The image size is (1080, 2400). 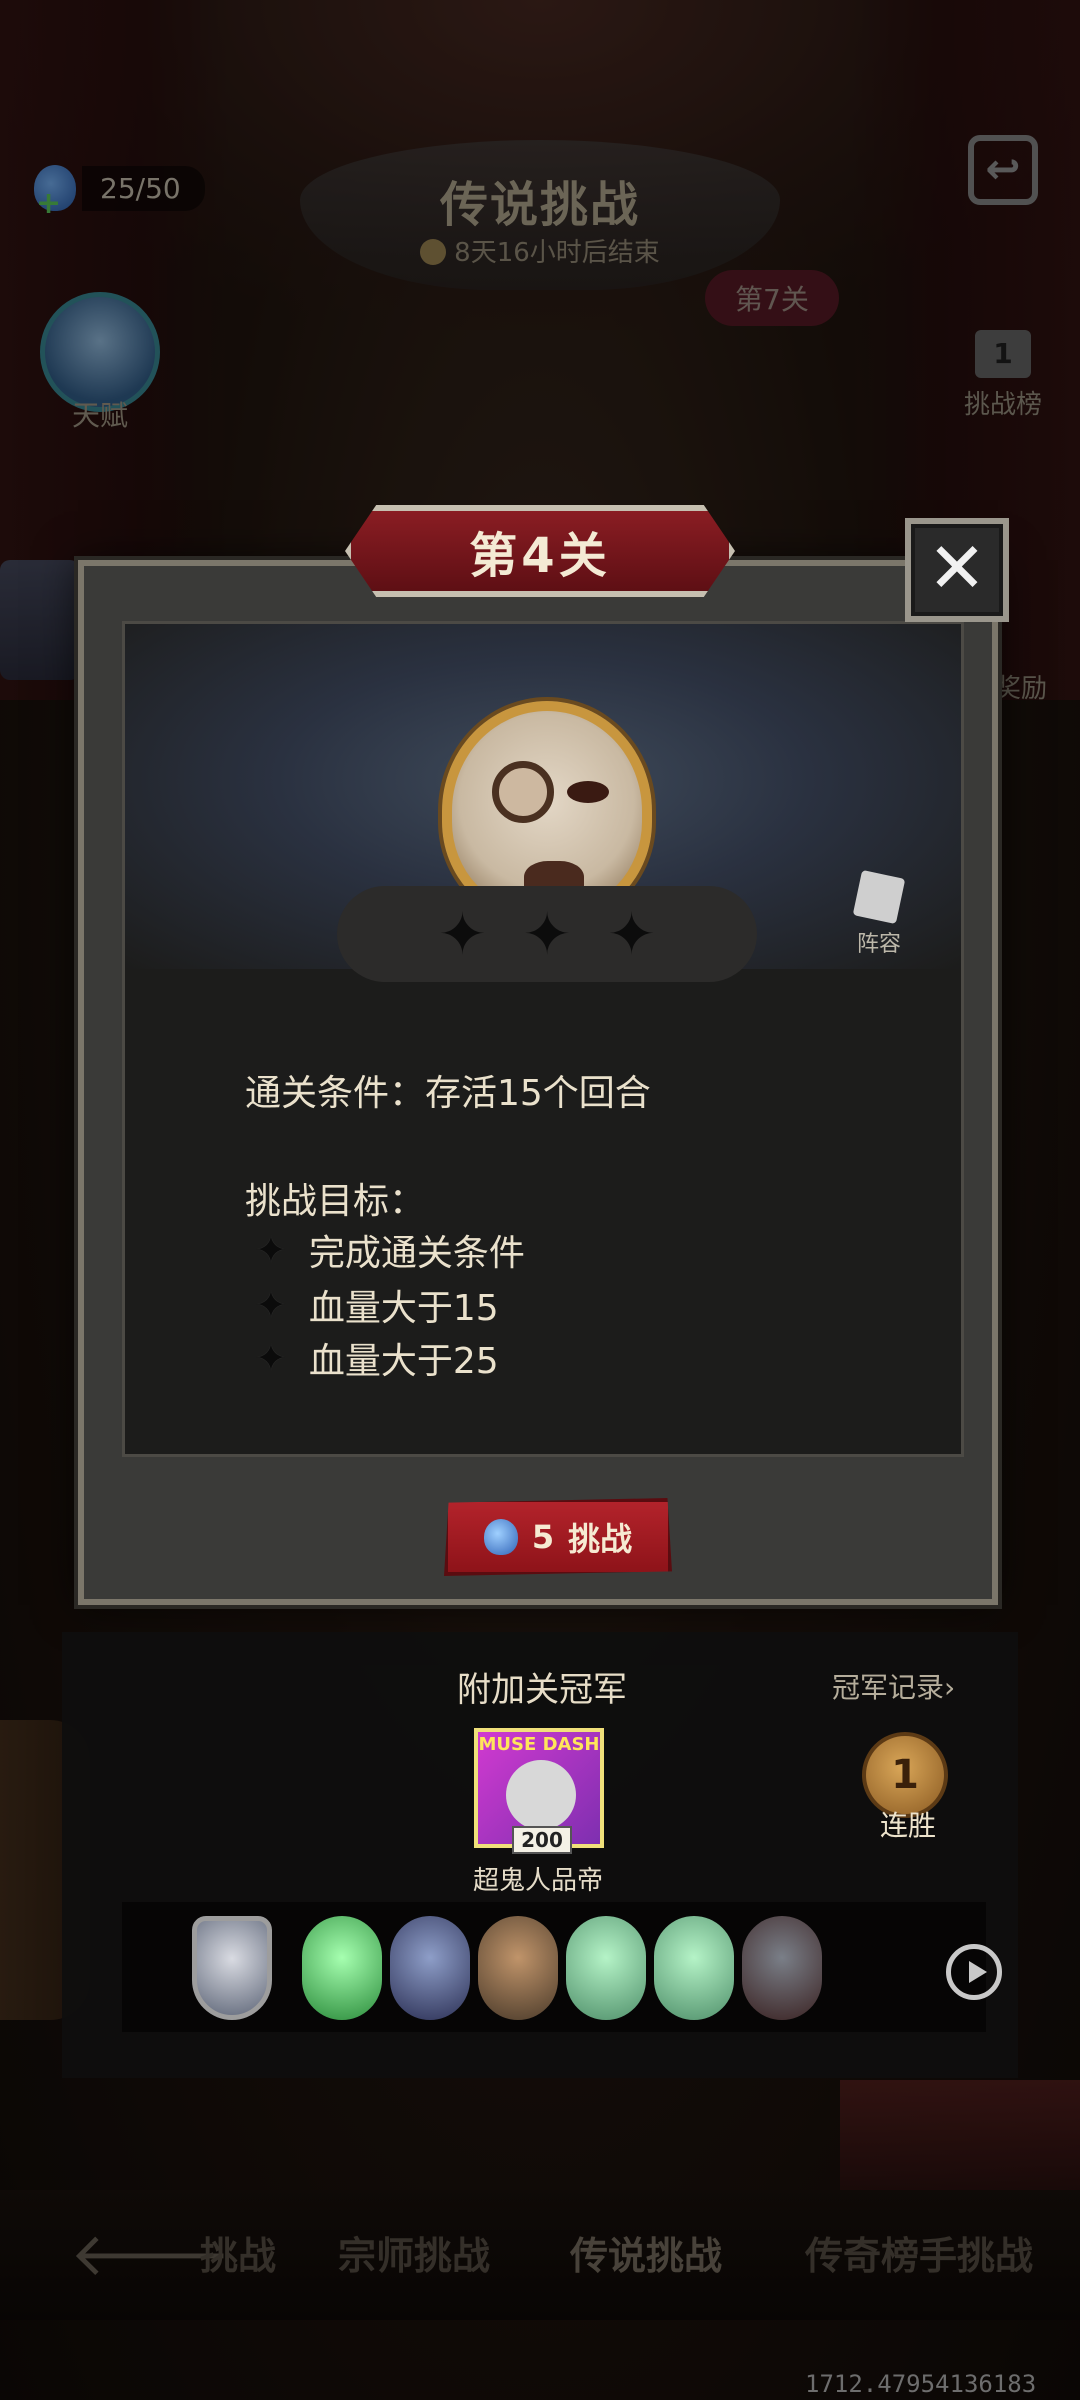 I want to click on clear-condition: 通关条件：存活15个回合, so click(x=448, y=1093).